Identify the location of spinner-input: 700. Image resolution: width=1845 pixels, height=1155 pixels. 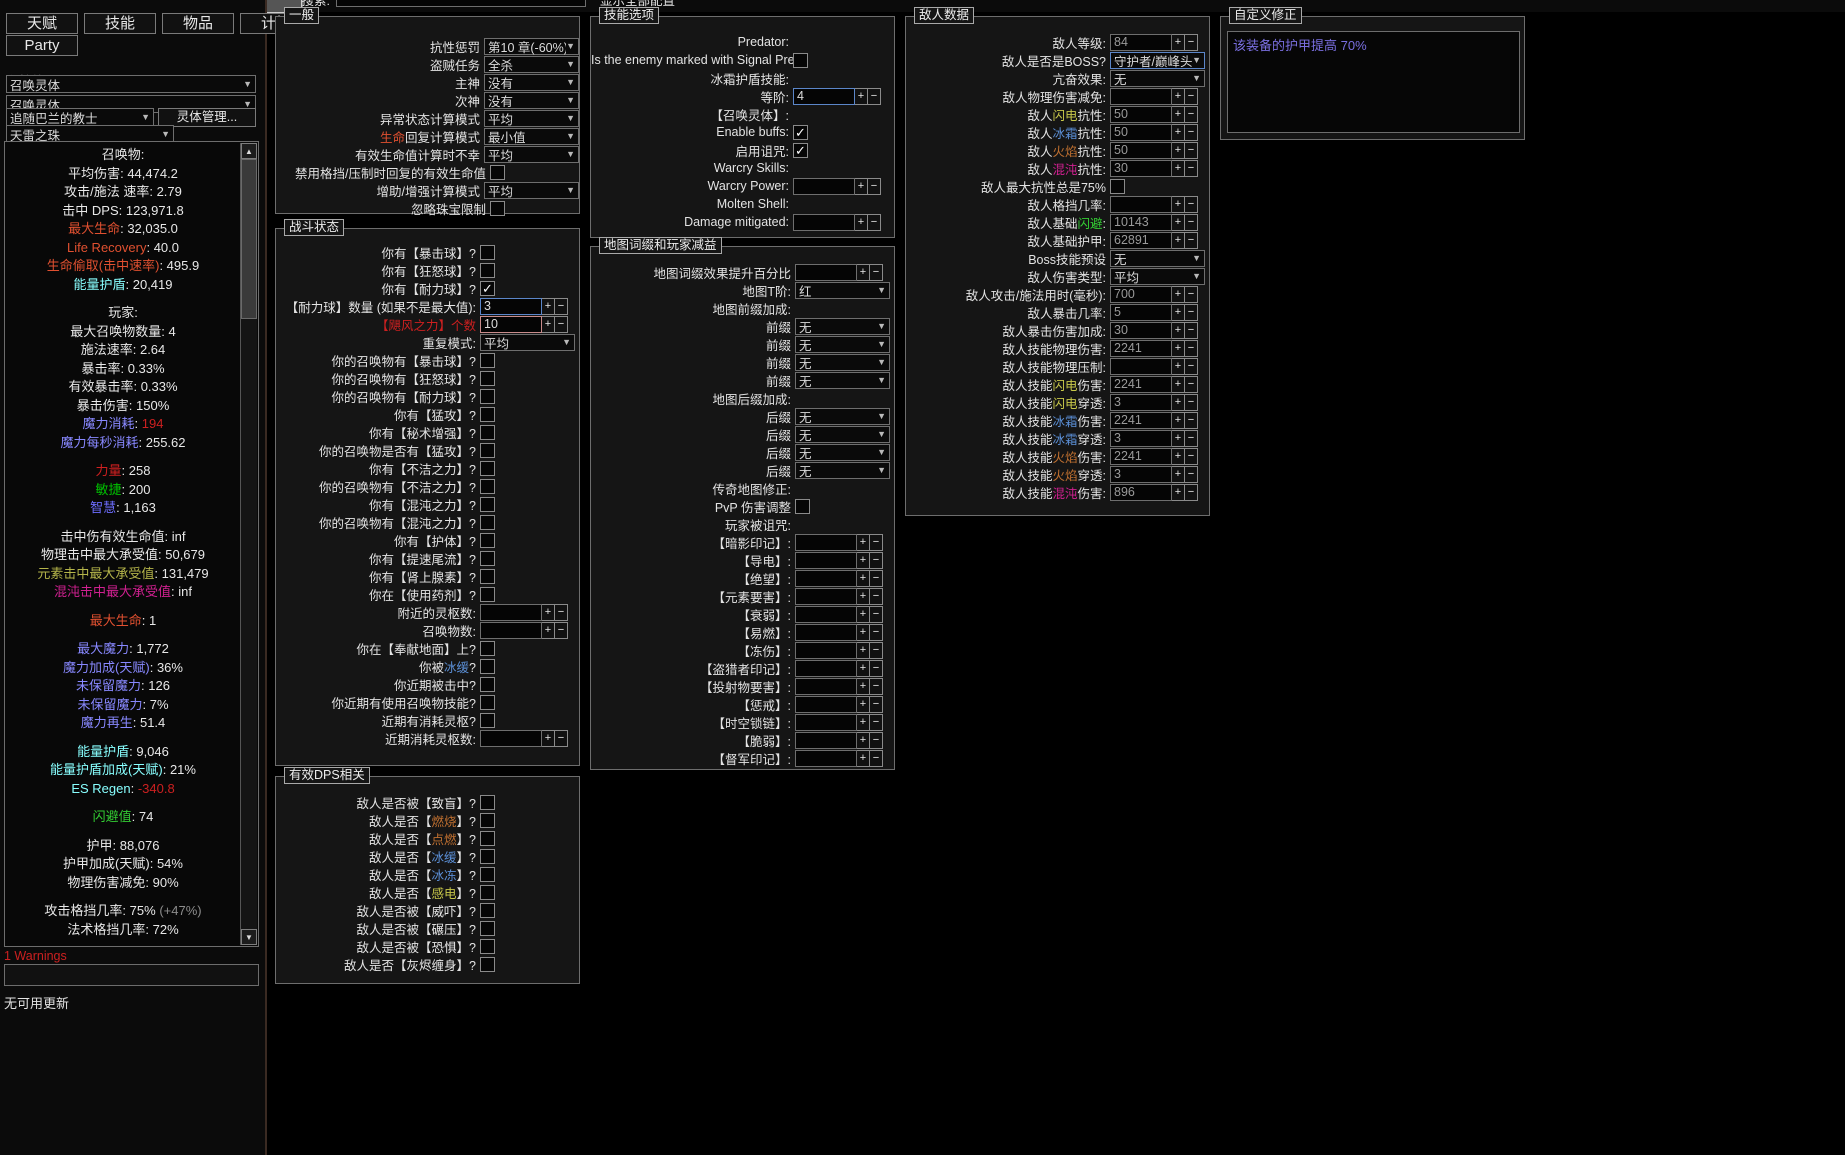
(1141, 294).